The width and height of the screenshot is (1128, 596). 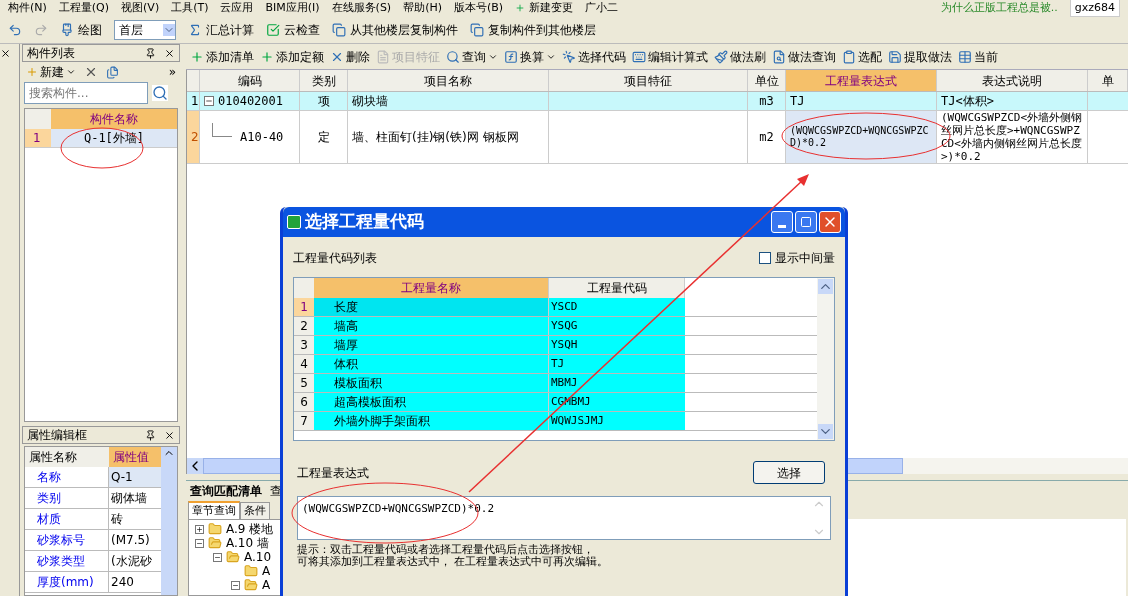 What do you see at coordinates (1108, 80) in the screenshot?
I see `column-header: 单` at bounding box center [1108, 80].